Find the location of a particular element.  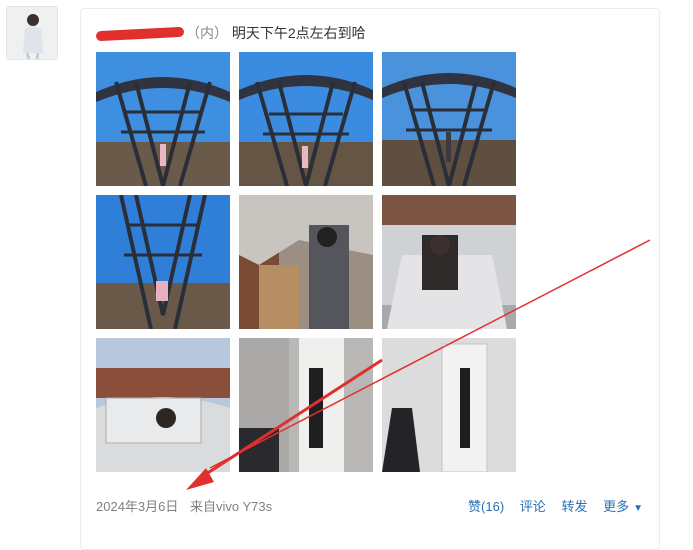

user-avatar is located at coordinates (32, 33).